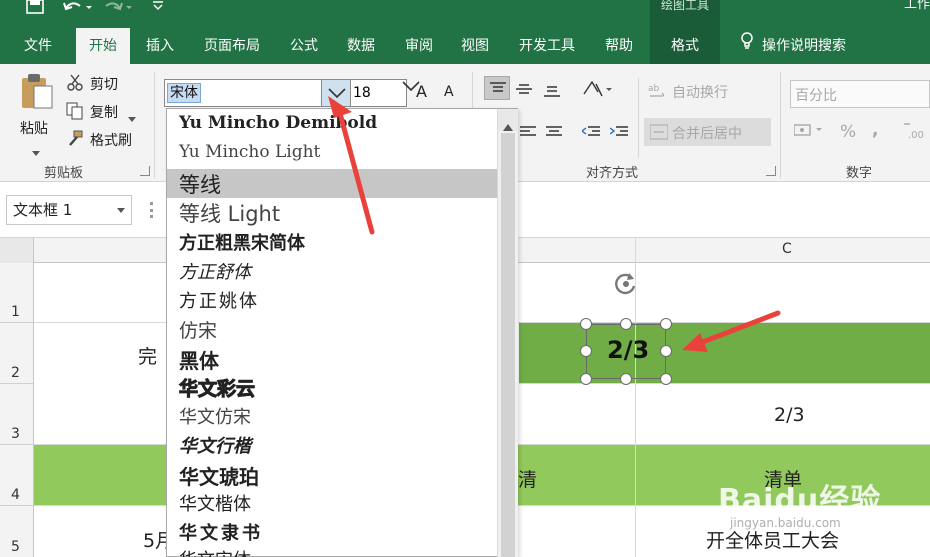 The image size is (930, 557). I want to click on resize-handle-left, so click(586, 351).